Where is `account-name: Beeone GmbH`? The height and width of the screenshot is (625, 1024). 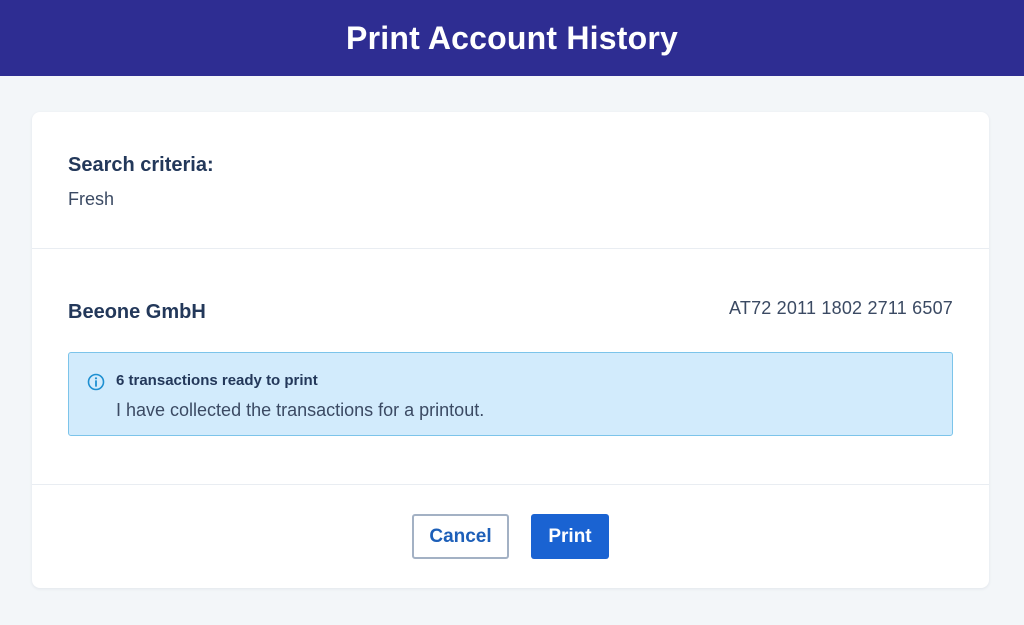
account-name: Beeone GmbH is located at coordinates (137, 312).